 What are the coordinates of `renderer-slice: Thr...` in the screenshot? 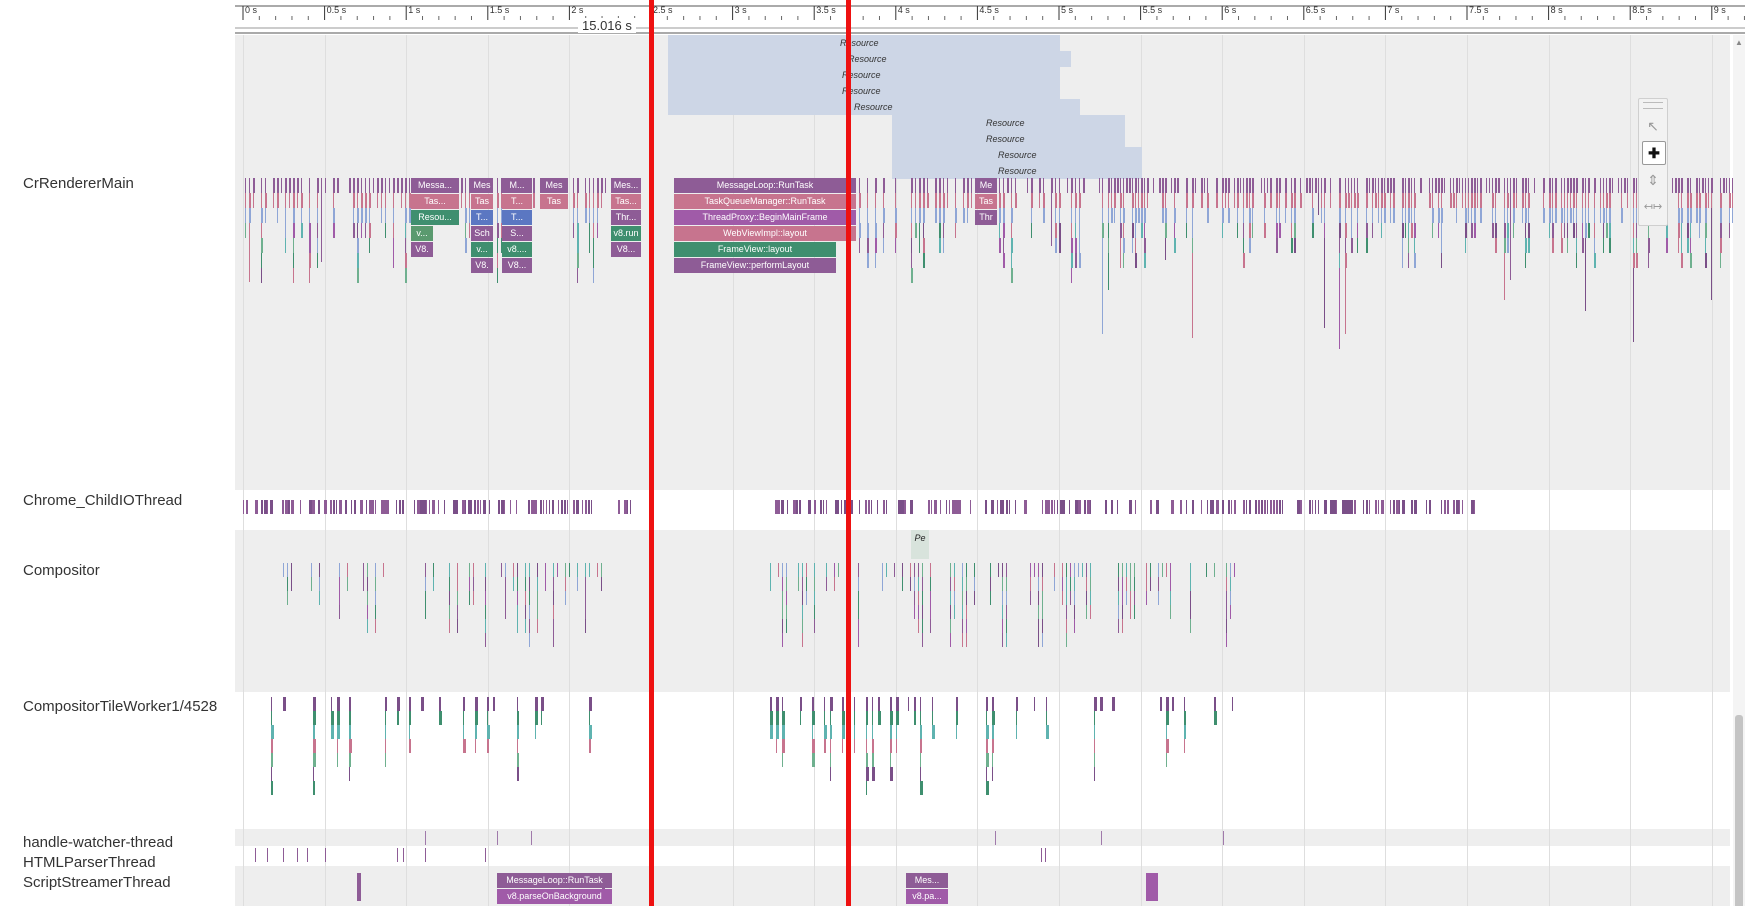 It's located at (626, 217).